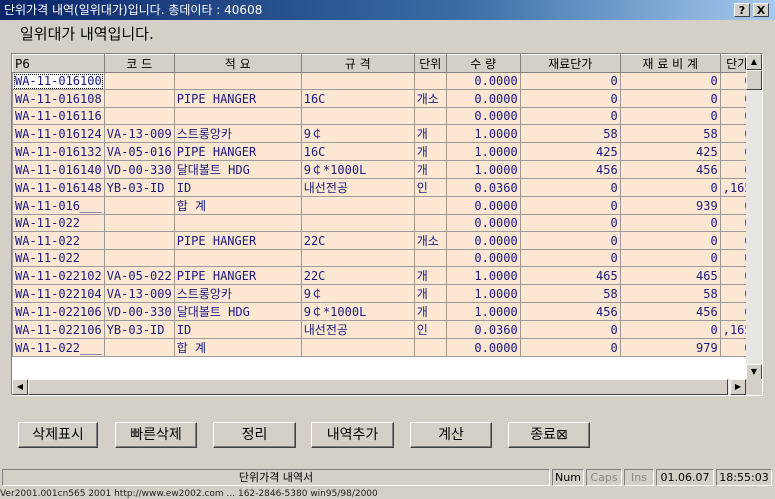  What do you see at coordinates (20, 387) in the screenshot?
I see `scroll-left-icon: ◀` at bounding box center [20, 387].